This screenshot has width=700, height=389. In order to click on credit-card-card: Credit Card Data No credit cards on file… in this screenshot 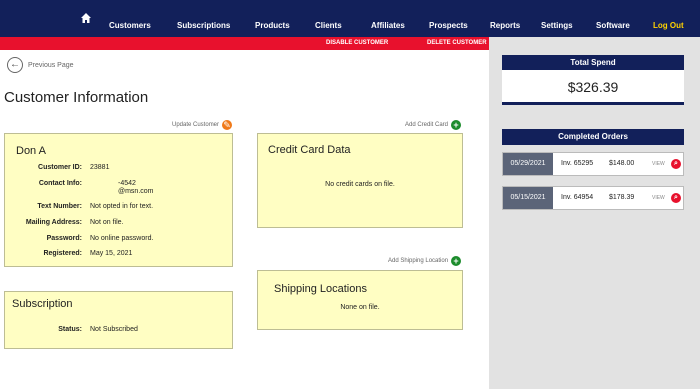, I will do `click(360, 180)`.